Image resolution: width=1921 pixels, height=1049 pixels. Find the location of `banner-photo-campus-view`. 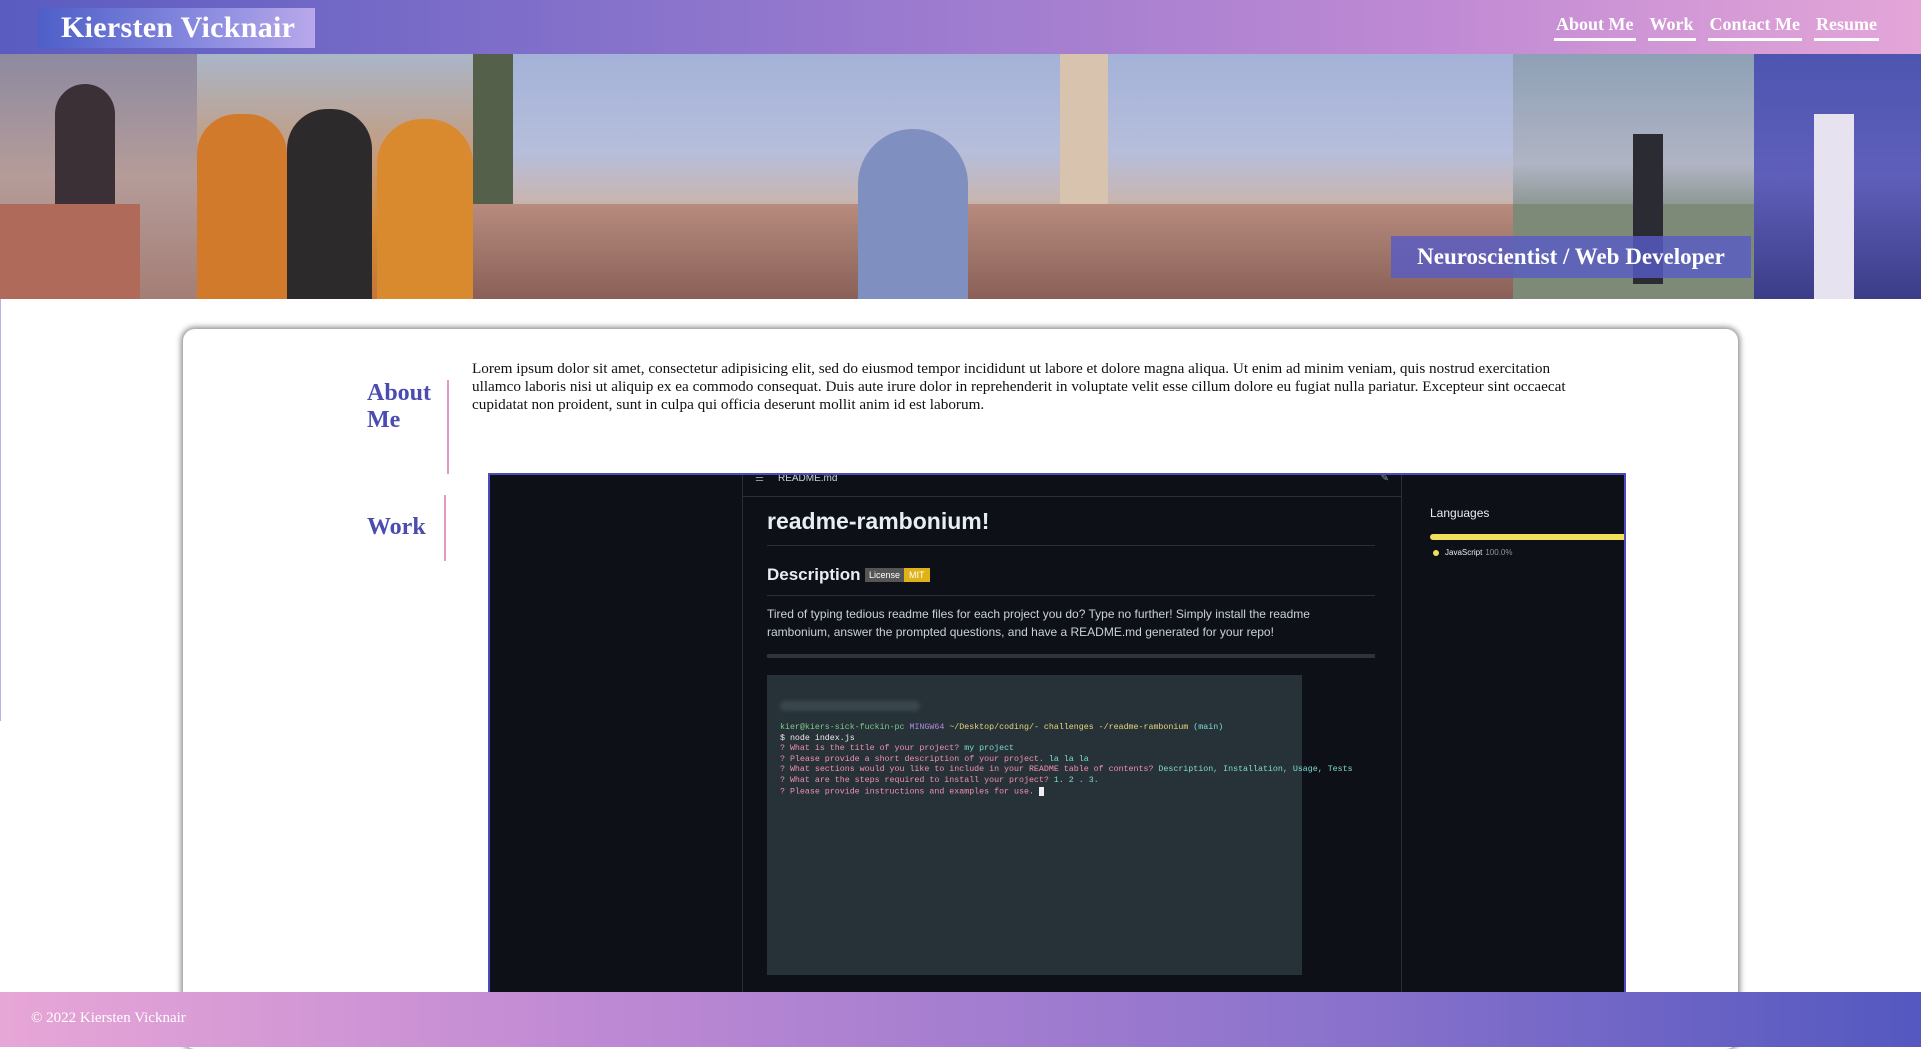

banner-photo-campus-view is located at coordinates (993, 176).